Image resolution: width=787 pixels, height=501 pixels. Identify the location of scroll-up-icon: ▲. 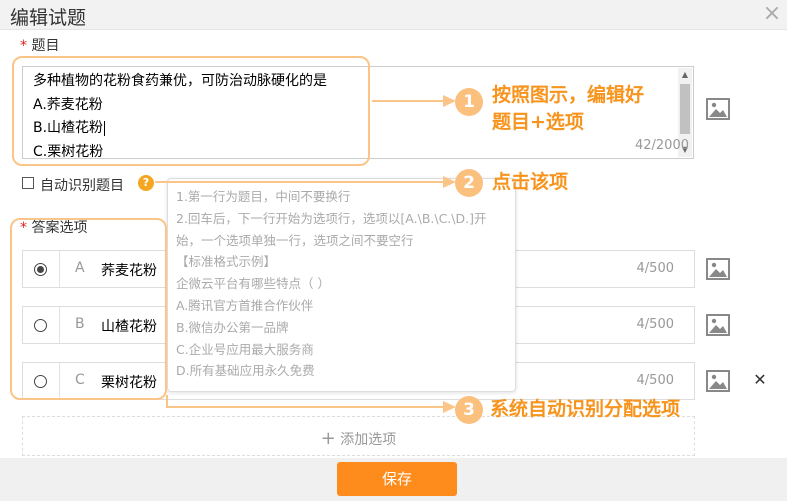
(685, 75).